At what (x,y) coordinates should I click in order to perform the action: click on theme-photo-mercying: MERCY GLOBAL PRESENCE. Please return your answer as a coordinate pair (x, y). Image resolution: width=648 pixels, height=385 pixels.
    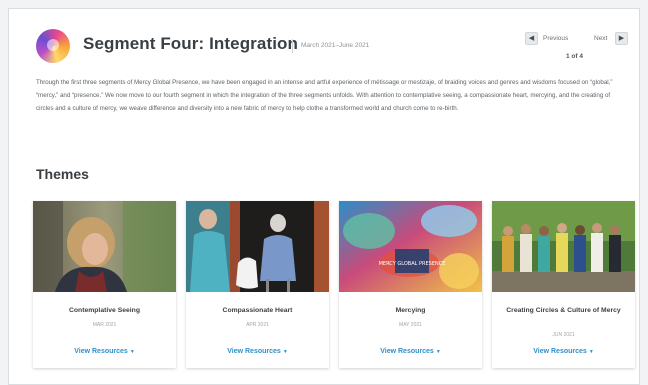
    Looking at the image, I should click on (410, 246).